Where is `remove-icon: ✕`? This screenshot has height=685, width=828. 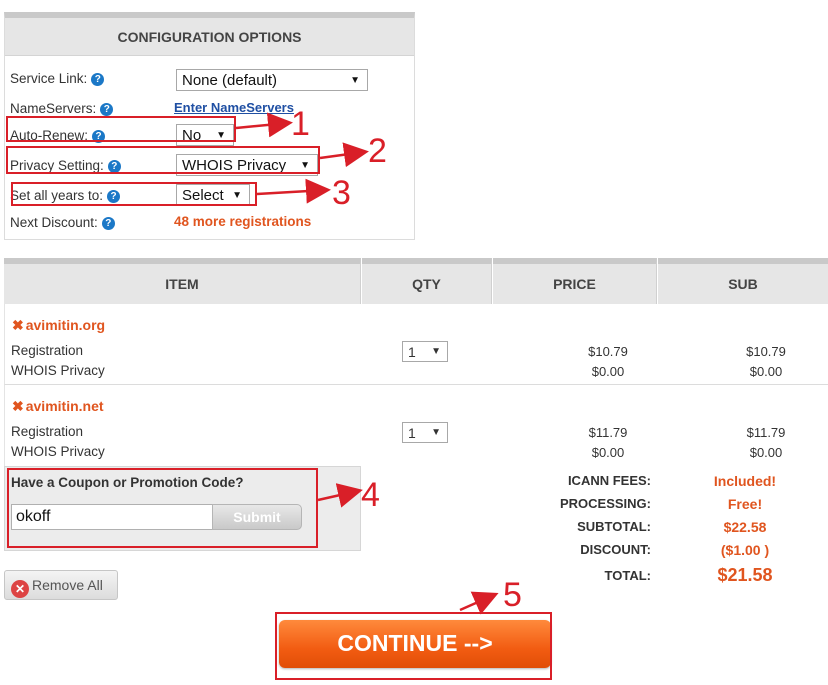
remove-icon: ✕ is located at coordinates (20, 589).